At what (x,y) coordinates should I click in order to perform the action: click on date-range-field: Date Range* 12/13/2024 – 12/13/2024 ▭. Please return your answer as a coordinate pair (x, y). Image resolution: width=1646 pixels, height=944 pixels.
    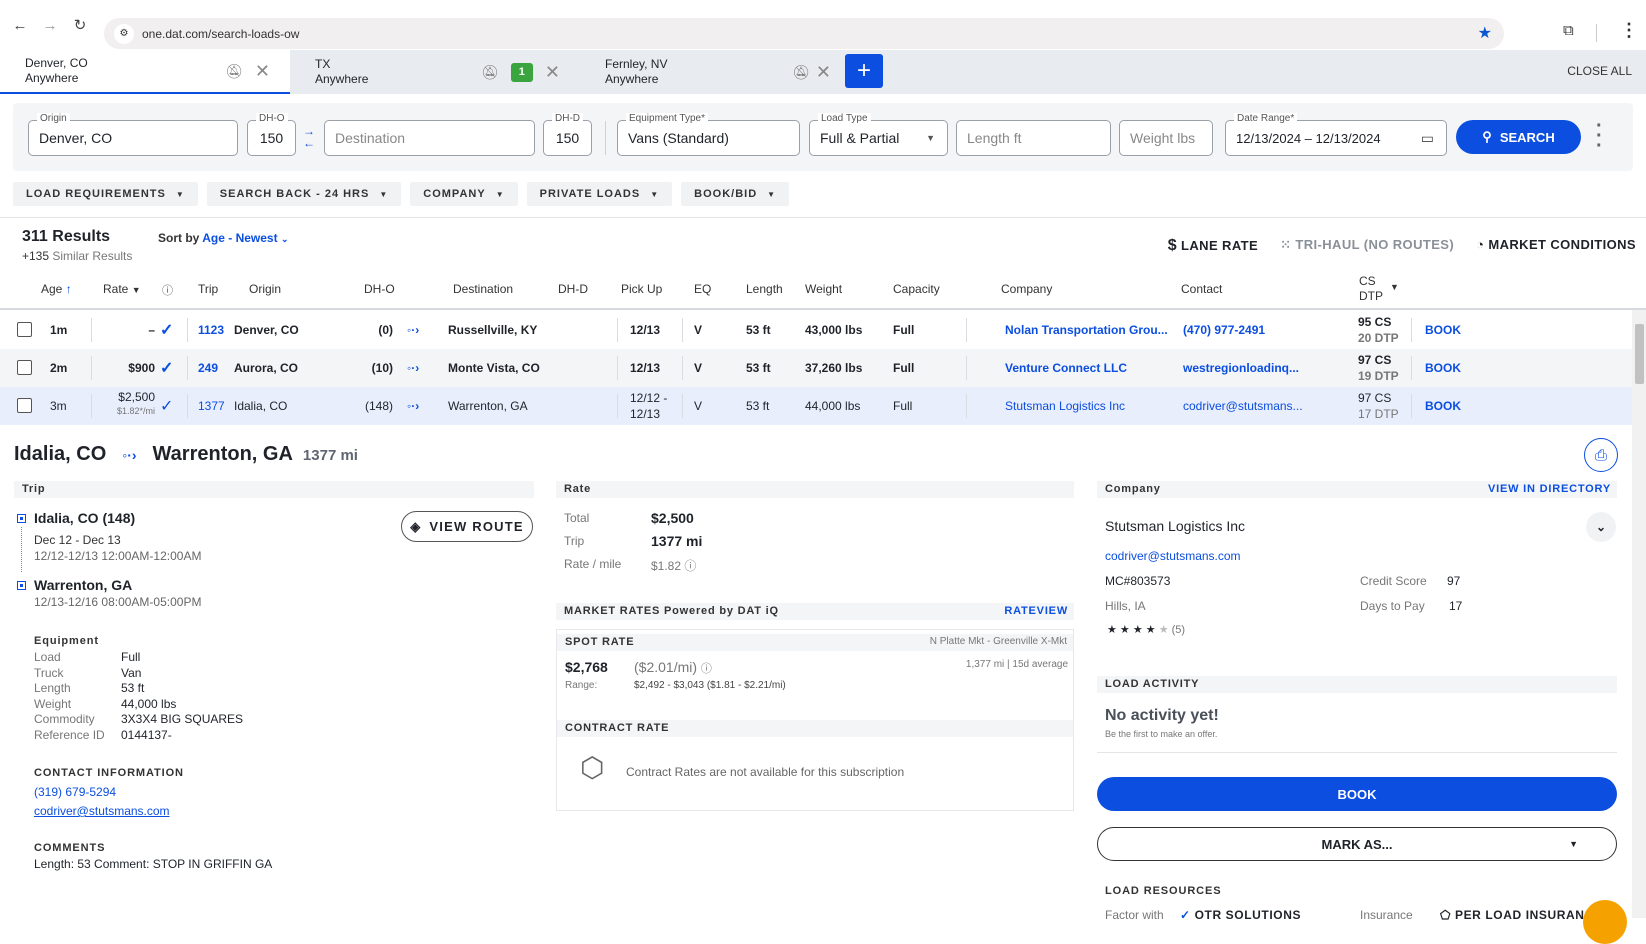
    Looking at the image, I should click on (1336, 134).